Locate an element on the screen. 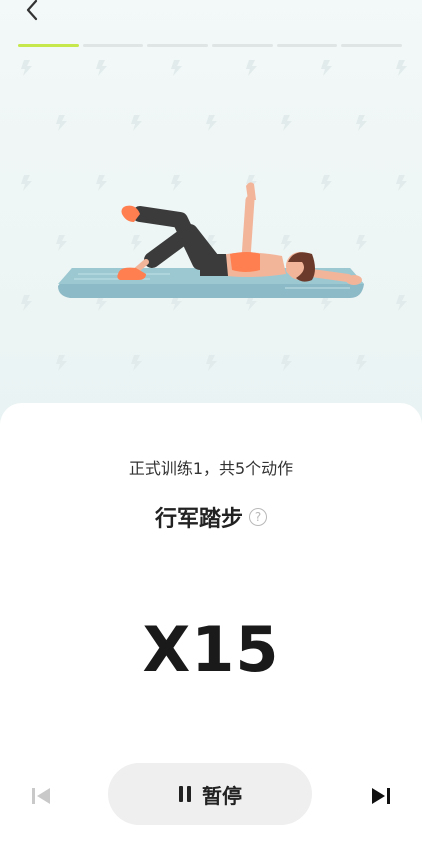 This screenshot has height=846, width=422. pause-button: 暂停 is located at coordinates (210, 794).